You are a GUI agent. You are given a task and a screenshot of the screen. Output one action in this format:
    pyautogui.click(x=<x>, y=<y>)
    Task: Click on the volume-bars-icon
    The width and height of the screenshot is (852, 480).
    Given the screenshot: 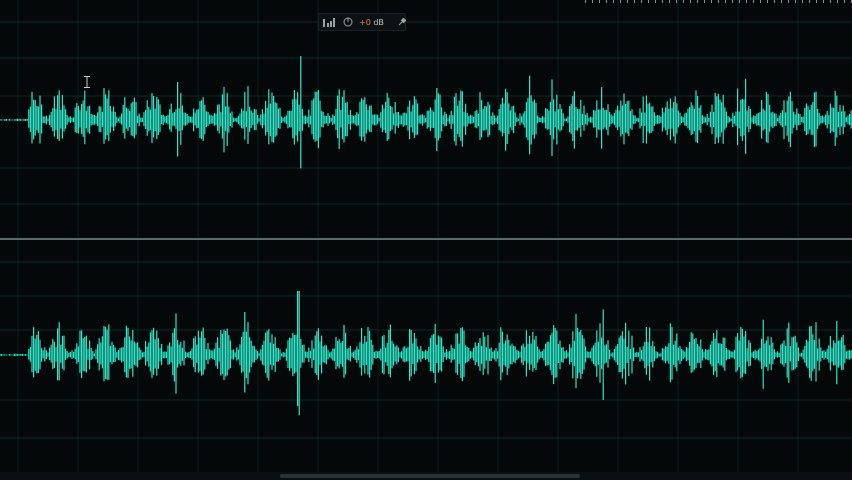 What is the action you would take?
    pyautogui.click(x=330, y=22)
    